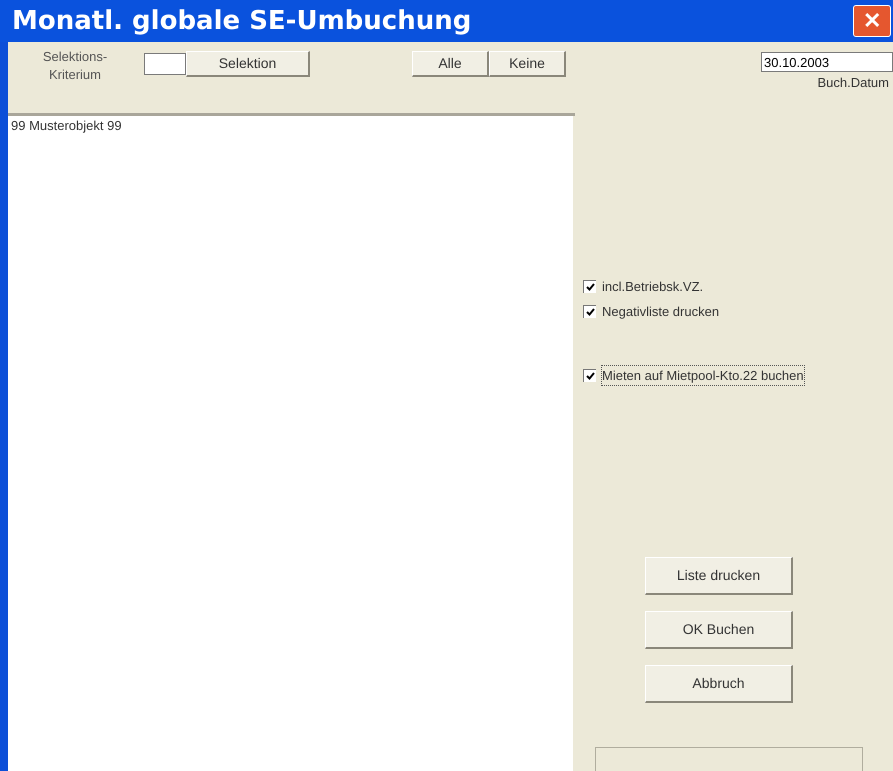 This screenshot has height=771, width=893. I want to click on selection-label: Selektions- Kriterium, so click(75, 66).